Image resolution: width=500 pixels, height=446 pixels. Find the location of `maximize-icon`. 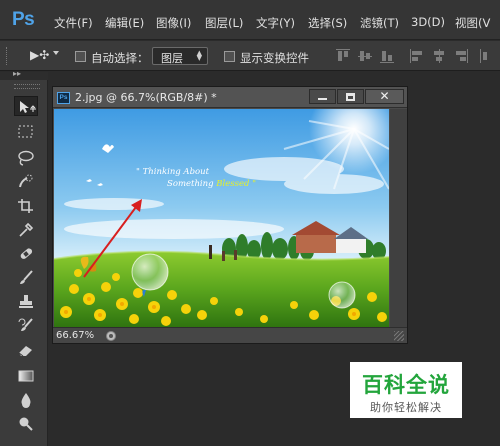

maximize-icon is located at coordinates (350, 97).